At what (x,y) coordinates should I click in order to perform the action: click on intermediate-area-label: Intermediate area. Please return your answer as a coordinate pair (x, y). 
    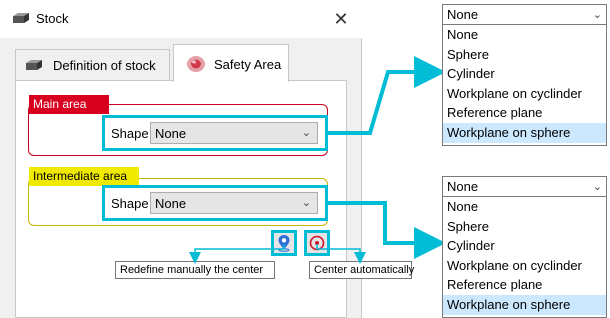
    Looking at the image, I should click on (84, 176).